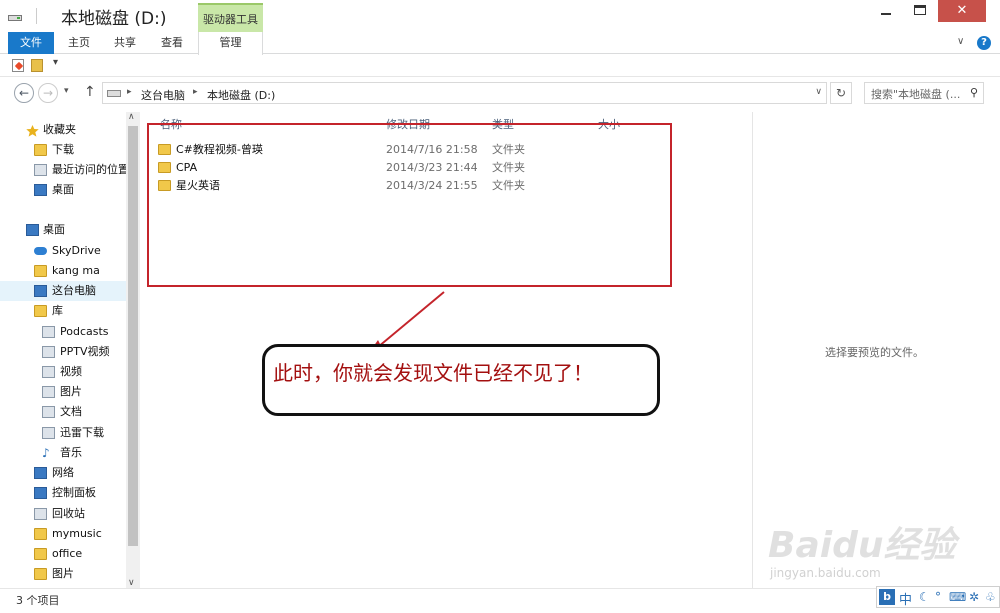 The width and height of the screenshot is (1000, 613). I want to click on nav-item-user: kang ma, so click(63, 271).